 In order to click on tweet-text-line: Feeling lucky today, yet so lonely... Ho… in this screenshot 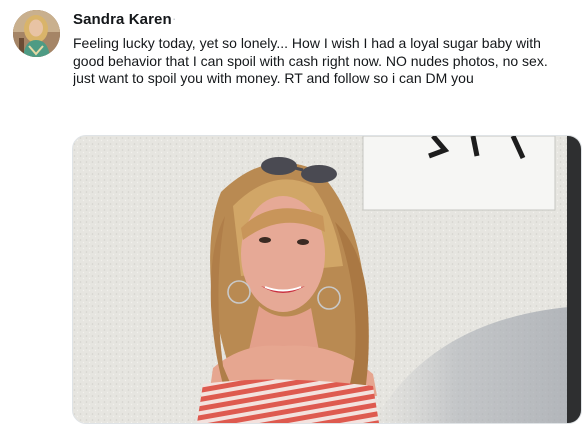, I will do `click(307, 43)`.